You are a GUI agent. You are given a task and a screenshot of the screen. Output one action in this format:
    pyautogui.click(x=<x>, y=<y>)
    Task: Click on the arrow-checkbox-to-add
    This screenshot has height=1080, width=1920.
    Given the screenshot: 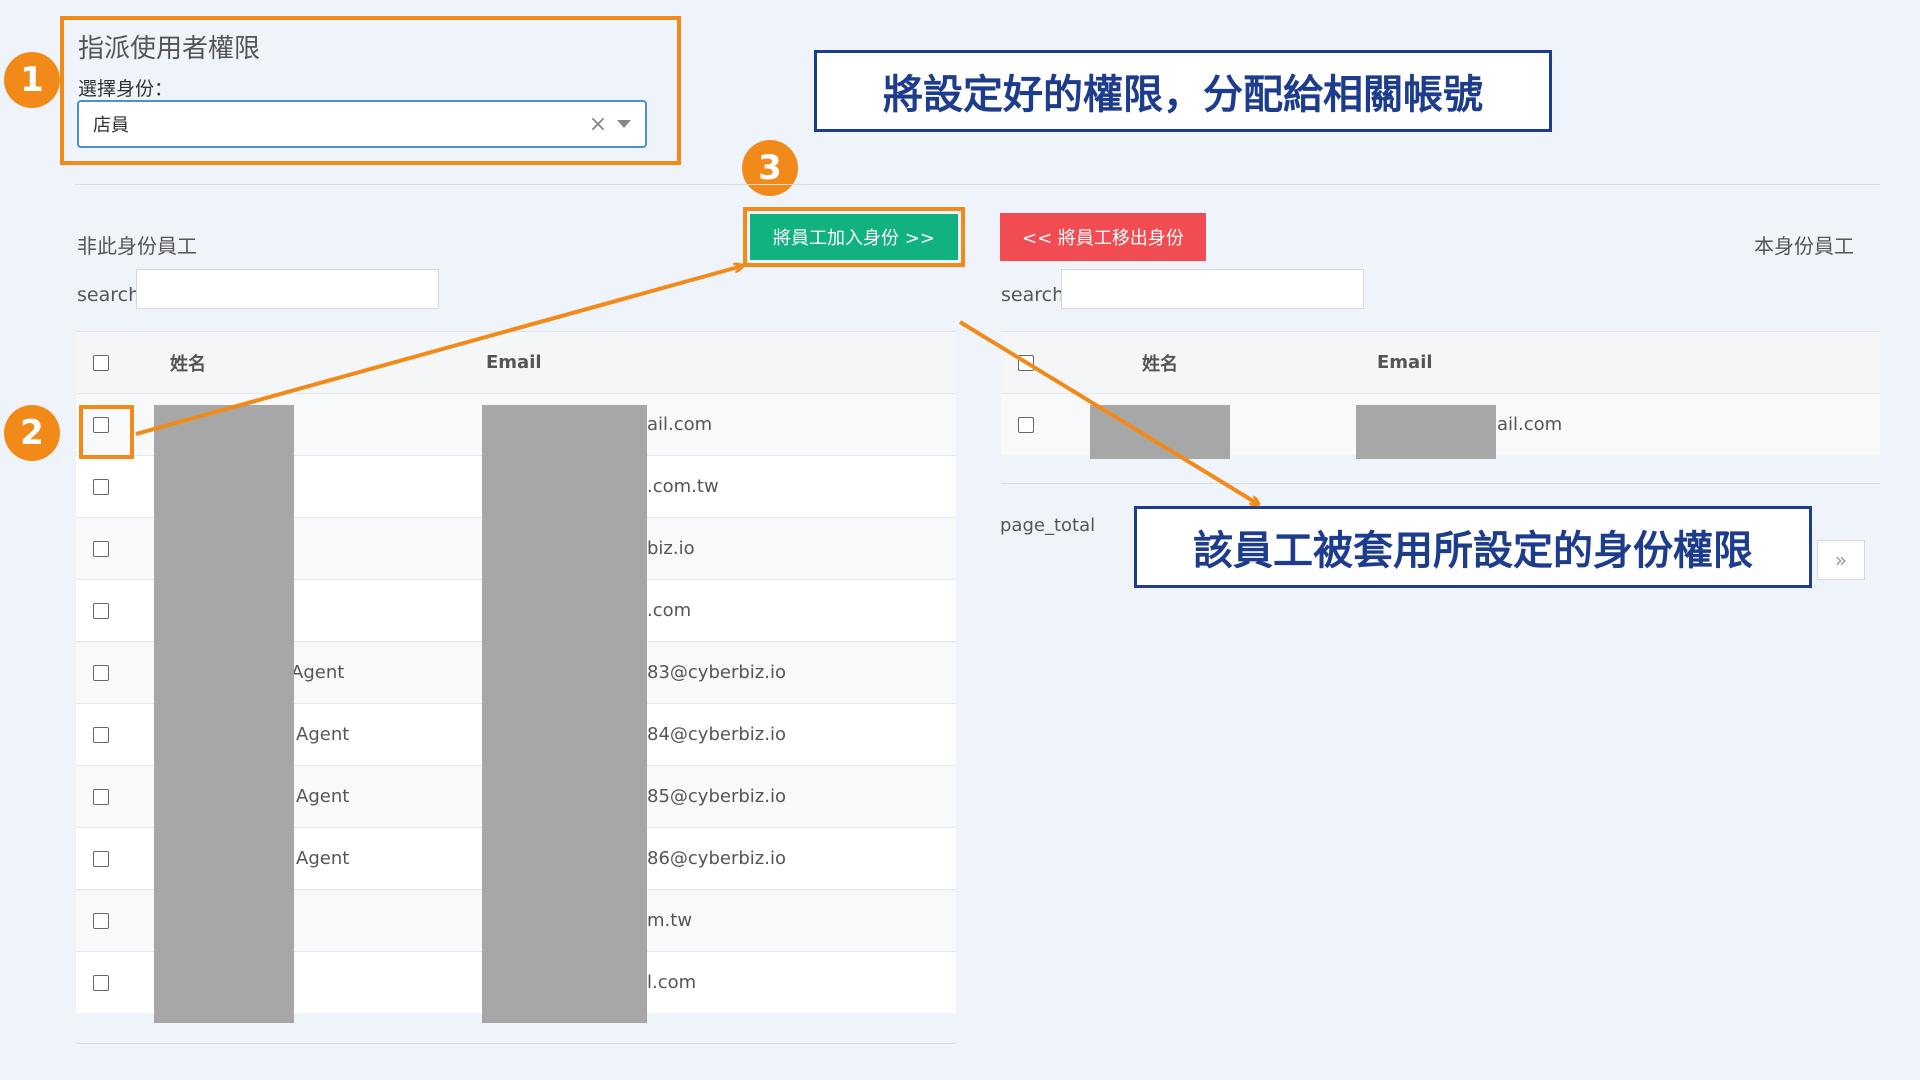 What is the action you would take?
    pyautogui.click(x=438, y=351)
    